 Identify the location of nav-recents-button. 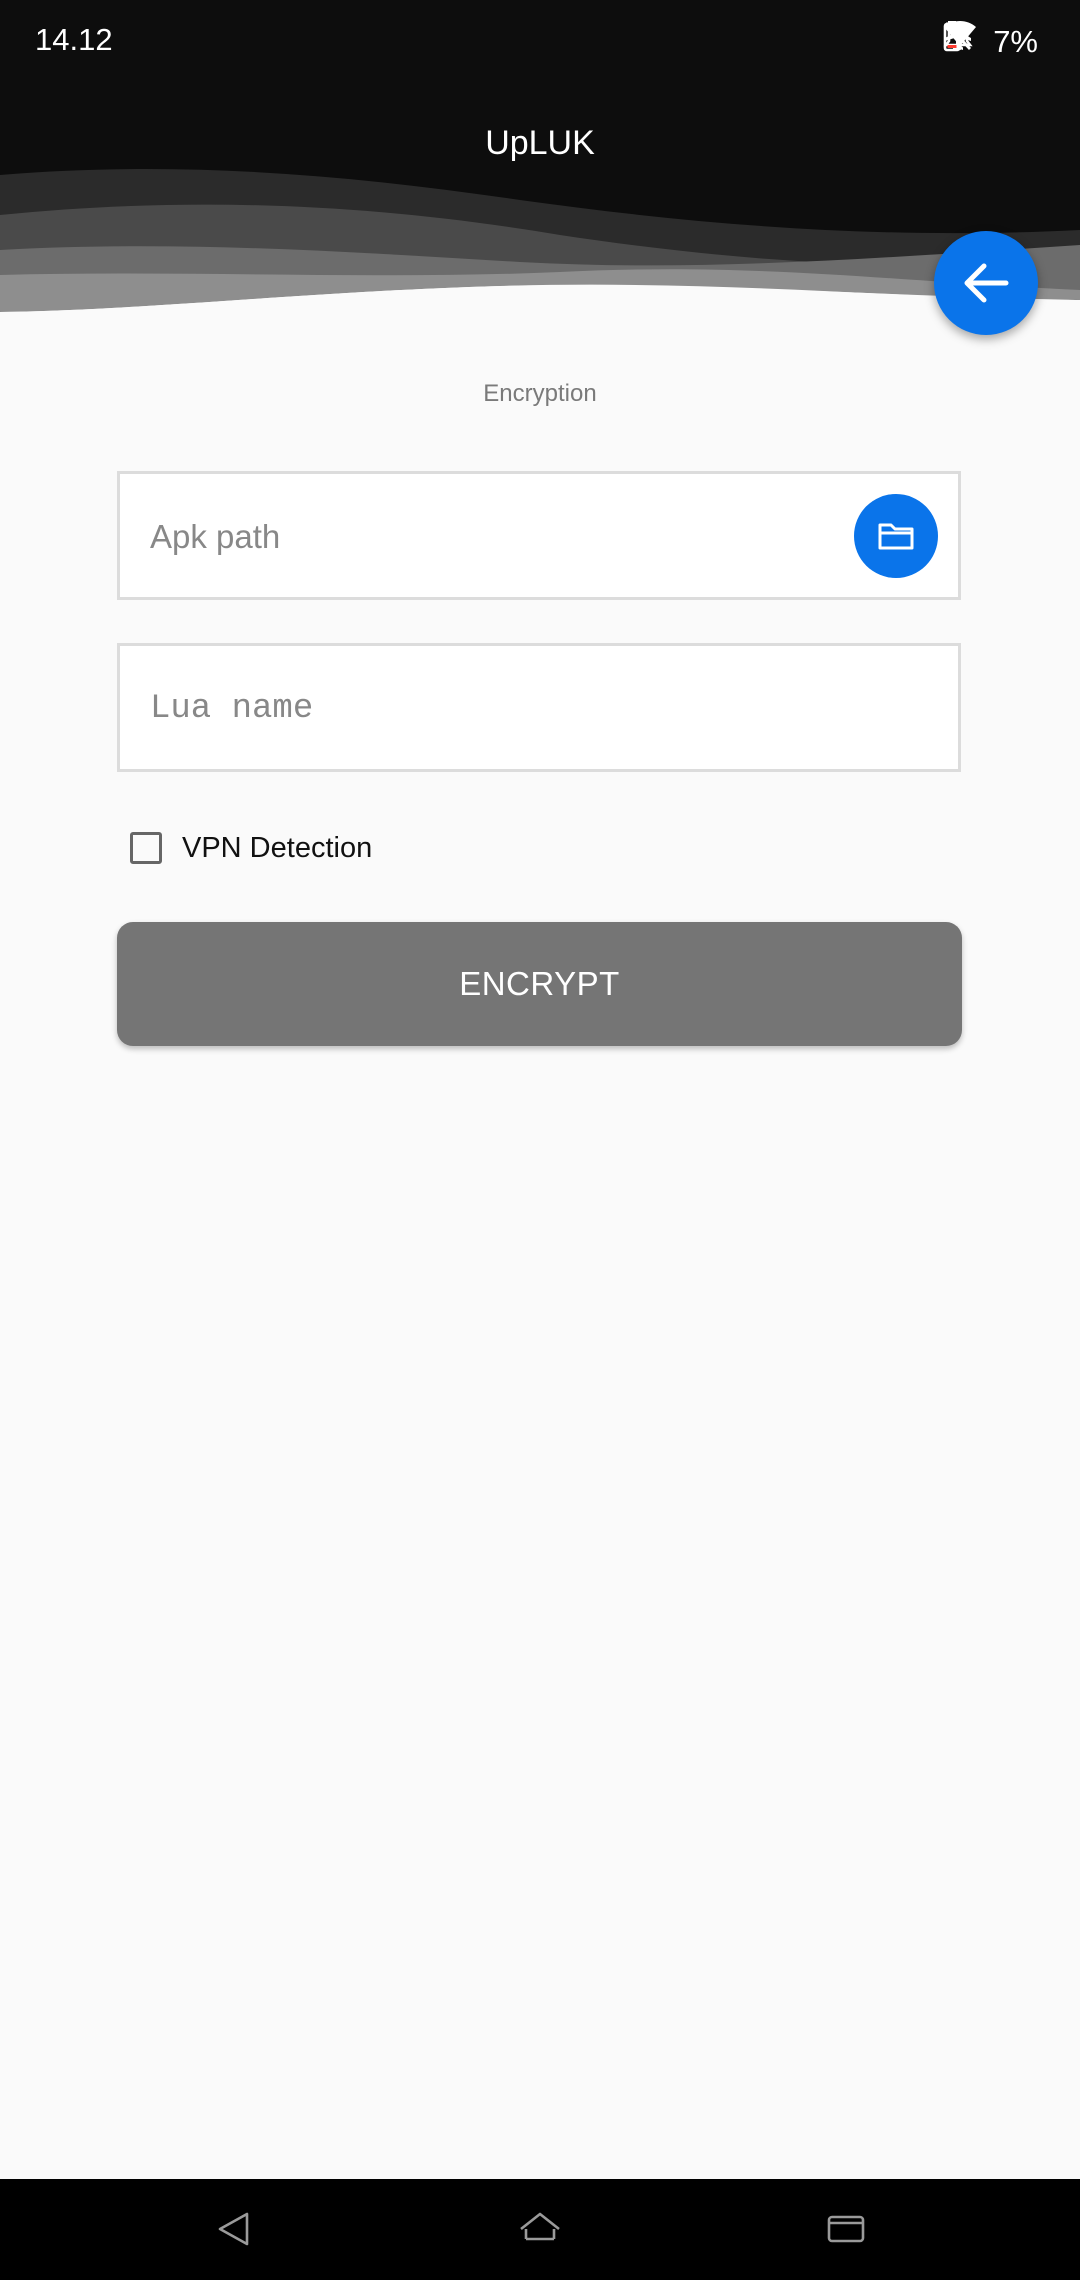
(846, 2229).